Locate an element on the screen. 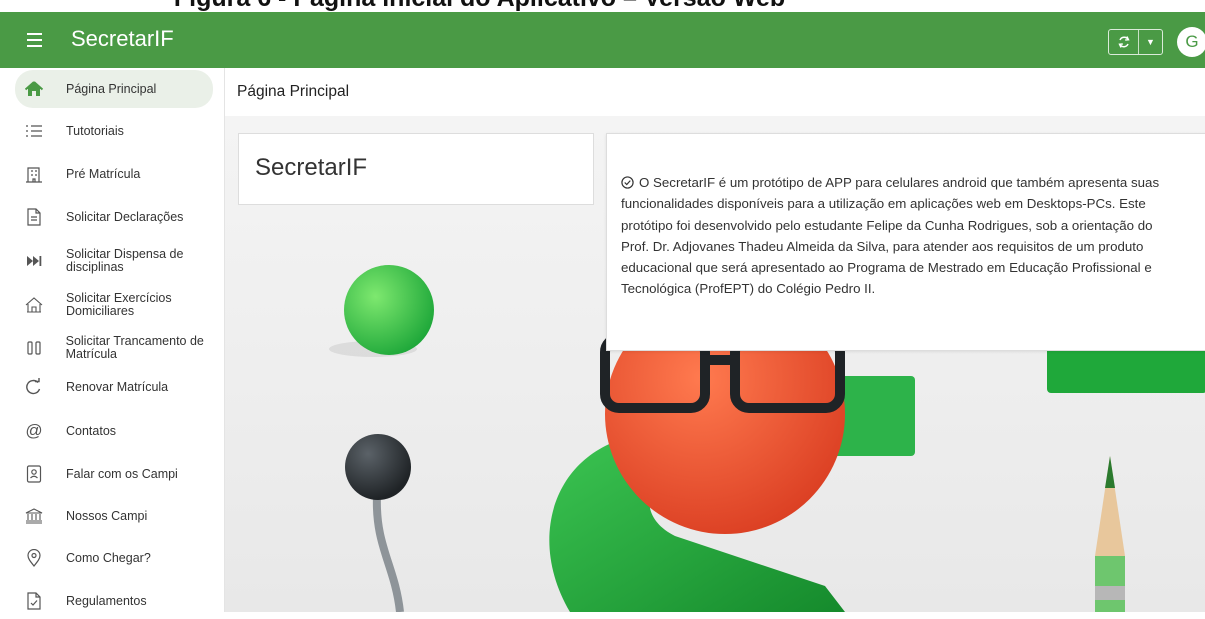 The image size is (1205, 619). sidebar-item-trancamento-matricula: Solicitar Trancamento de Matrícula is located at coordinates (114, 348).